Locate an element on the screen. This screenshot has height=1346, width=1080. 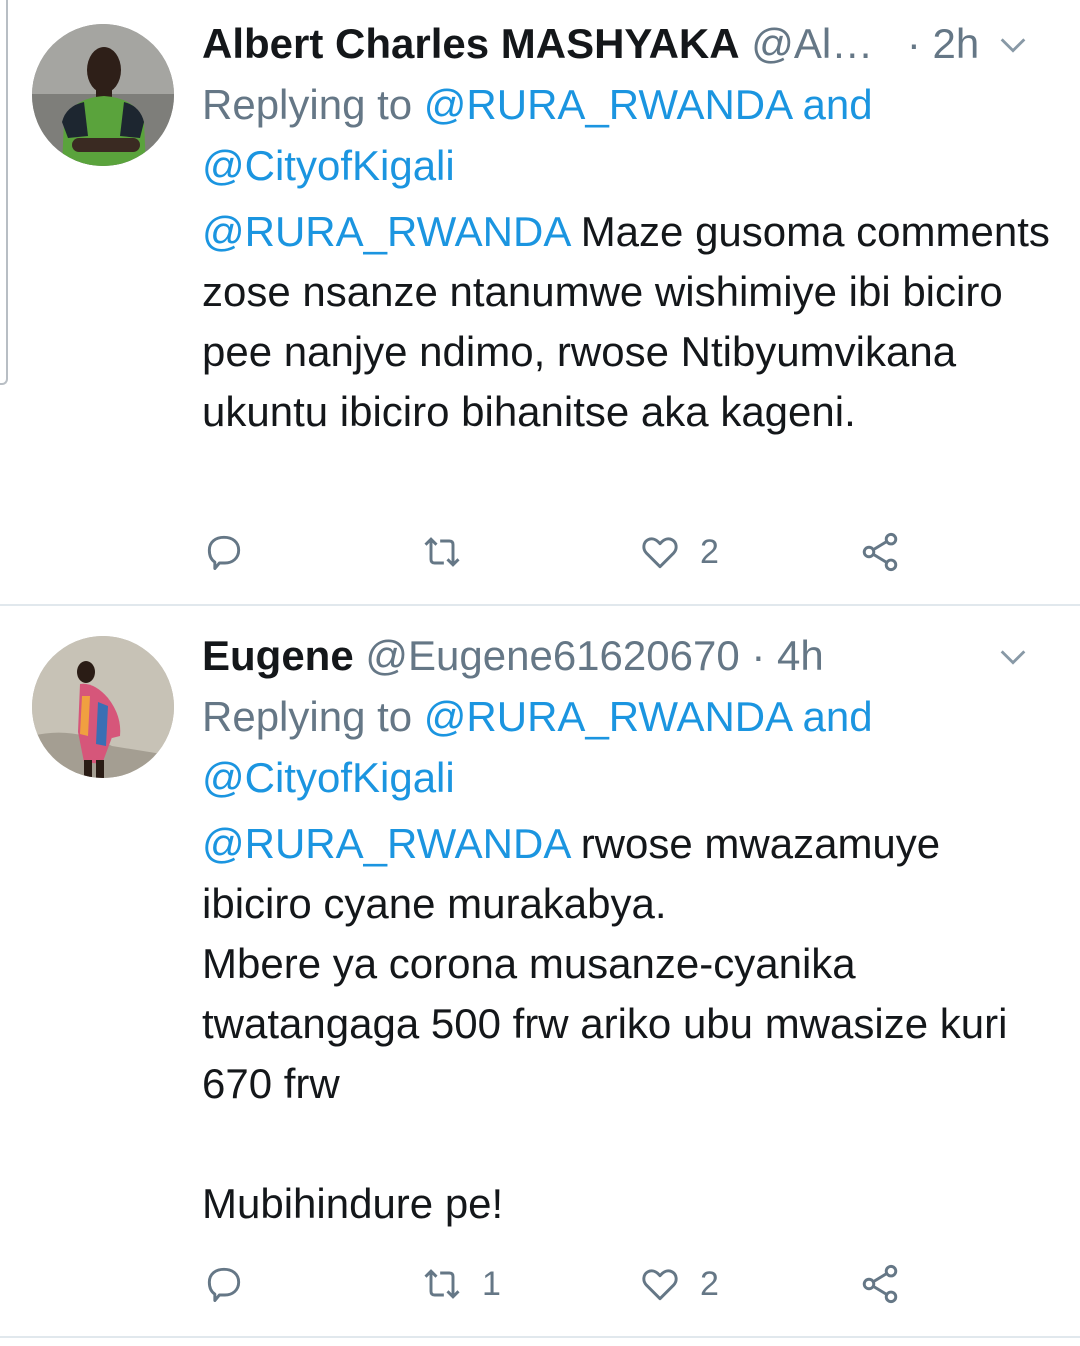
action-bar: 1 2 is located at coordinates (641, 1284).